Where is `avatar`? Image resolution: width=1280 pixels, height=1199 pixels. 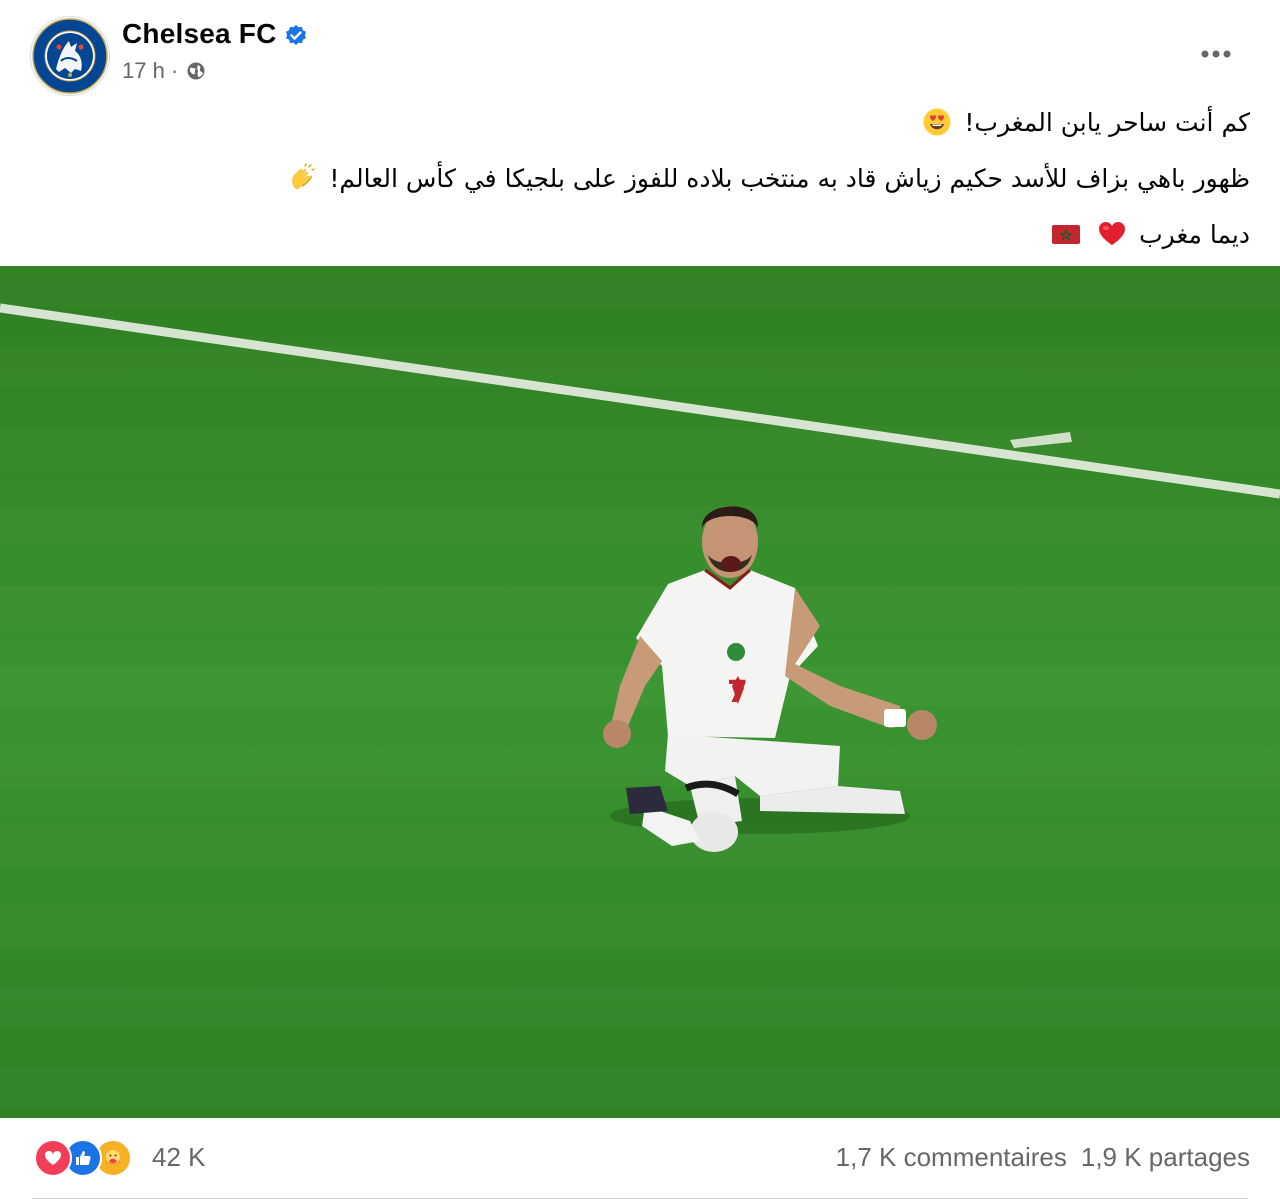
avatar is located at coordinates (70, 56).